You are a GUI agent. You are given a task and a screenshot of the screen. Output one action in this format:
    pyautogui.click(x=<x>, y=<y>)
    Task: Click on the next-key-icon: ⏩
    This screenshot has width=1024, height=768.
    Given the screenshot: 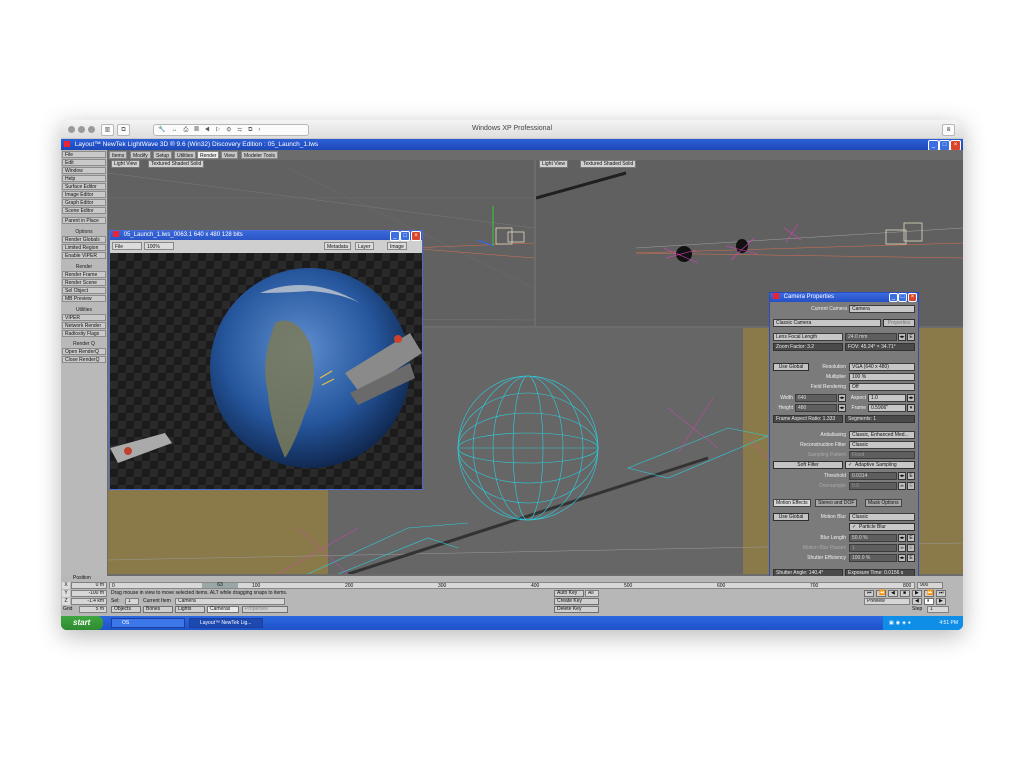 What is the action you would take?
    pyautogui.click(x=929, y=593)
    